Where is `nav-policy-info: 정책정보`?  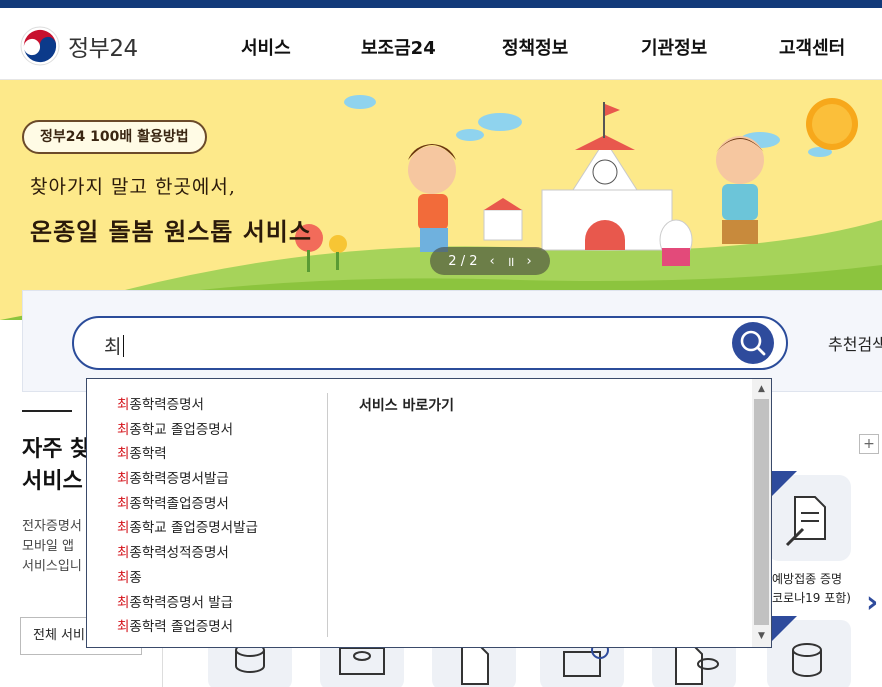
nav-policy-info: 정책정보 is located at coordinates (535, 47).